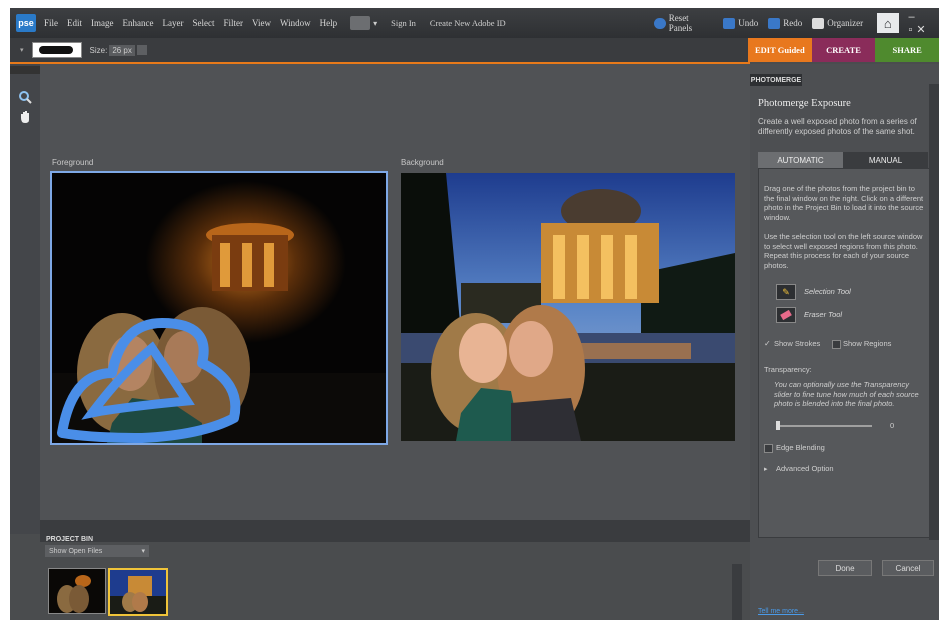  I want to click on create-adobe-id-link: Create New Adobe ID, so click(468, 23).